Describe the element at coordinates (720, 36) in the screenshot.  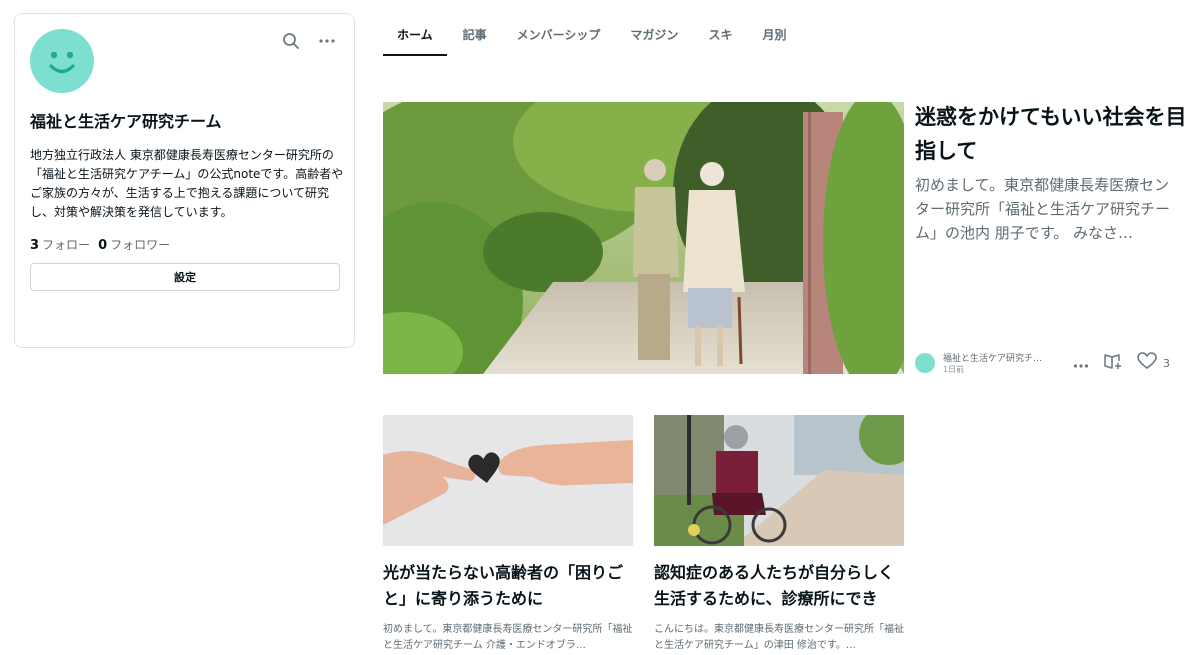
I see `tab-likes: スキ` at that location.